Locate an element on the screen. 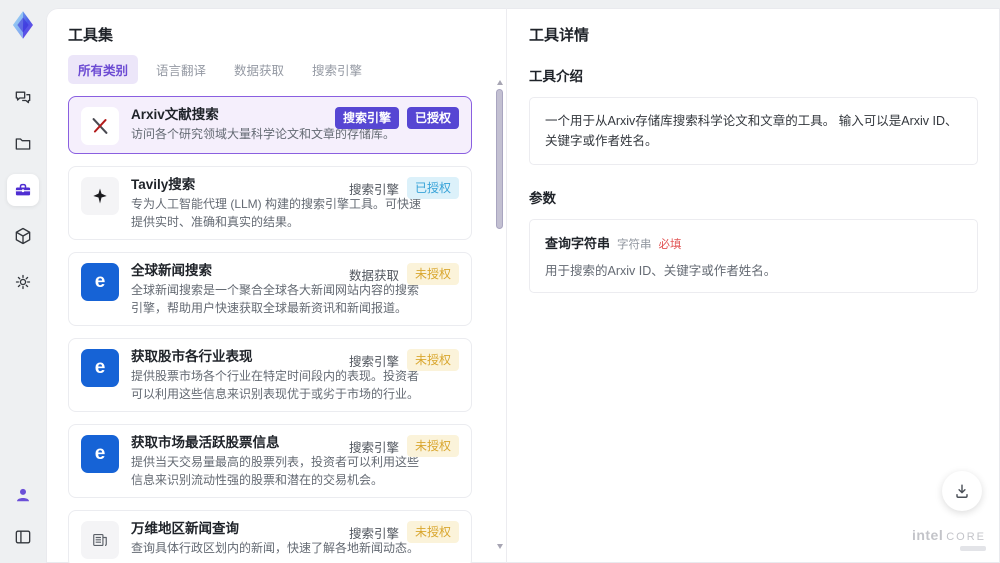 Image resolution: width=1000 pixels, height=563 pixels. news-app-icon: e is located at coordinates (100, 282).